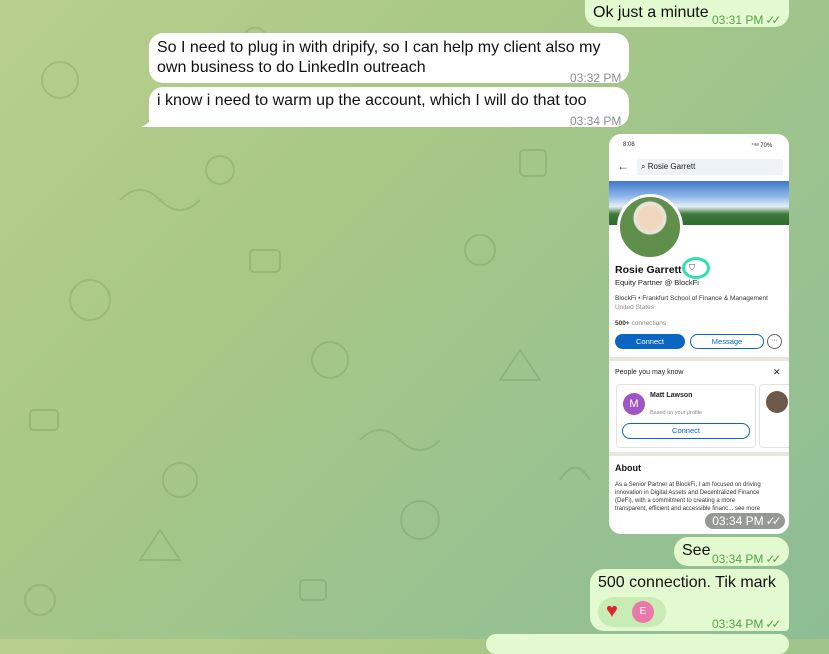  I want to click on profile-name: Rosie Garrett, so click(648, 270).